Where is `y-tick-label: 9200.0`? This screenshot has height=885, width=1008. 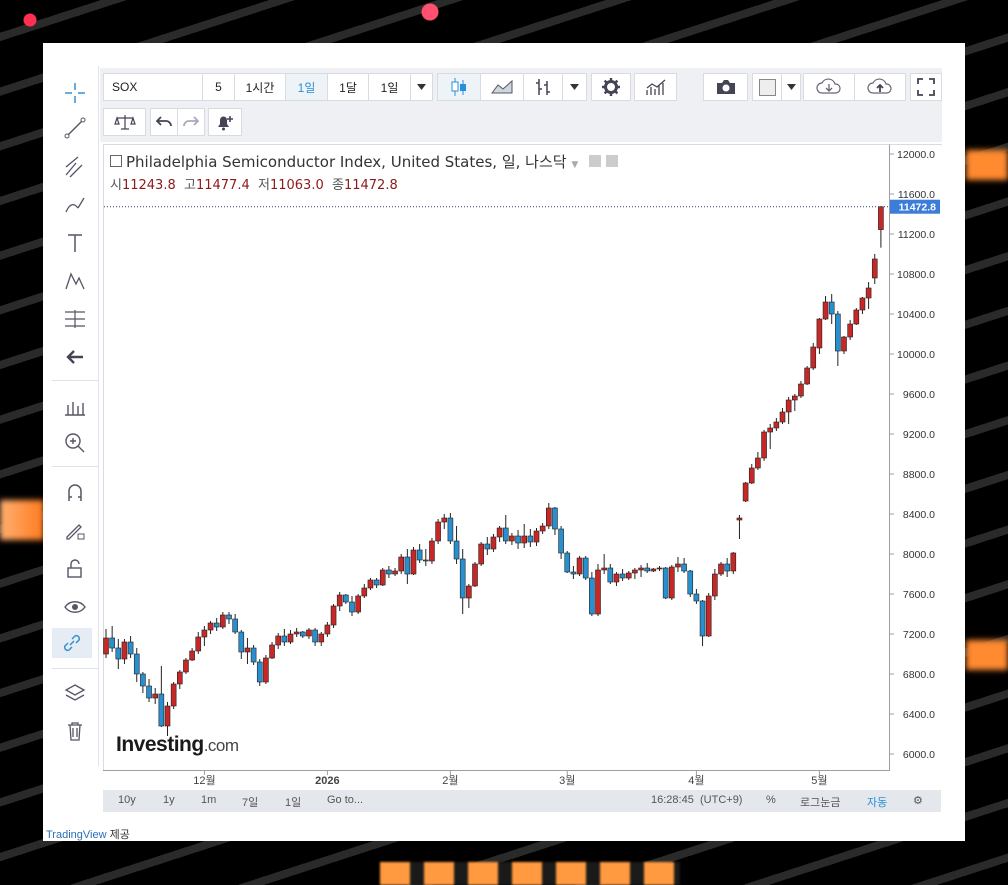
y-tick-label: 9200.0 is located at coordinates (919, 435).